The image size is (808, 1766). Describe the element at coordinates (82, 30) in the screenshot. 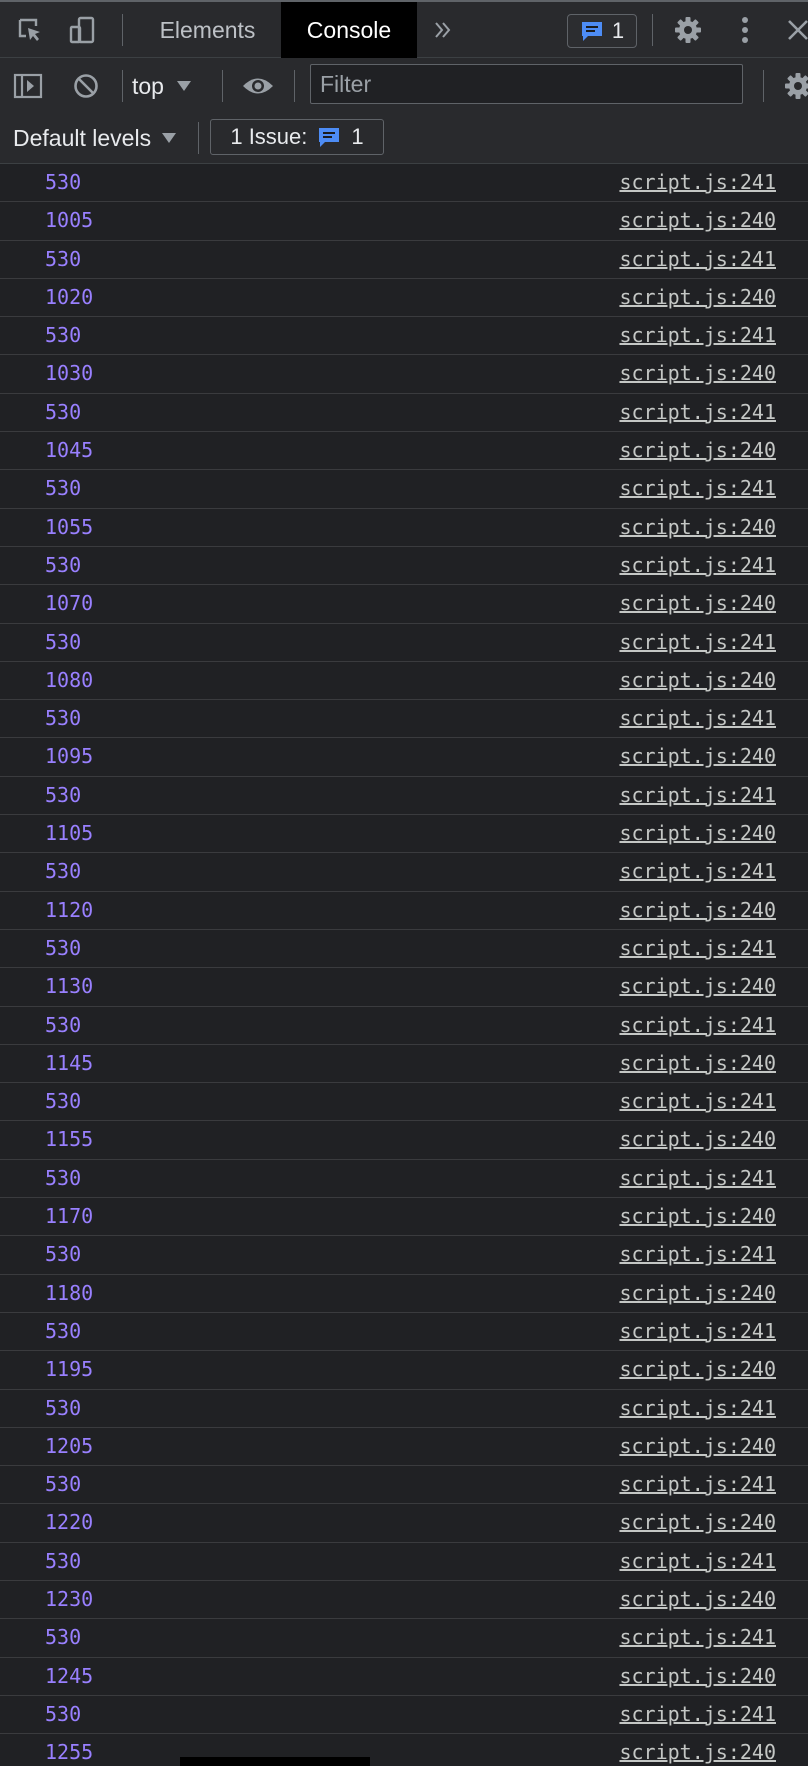

I see `device-toolbar-icon` at that location.